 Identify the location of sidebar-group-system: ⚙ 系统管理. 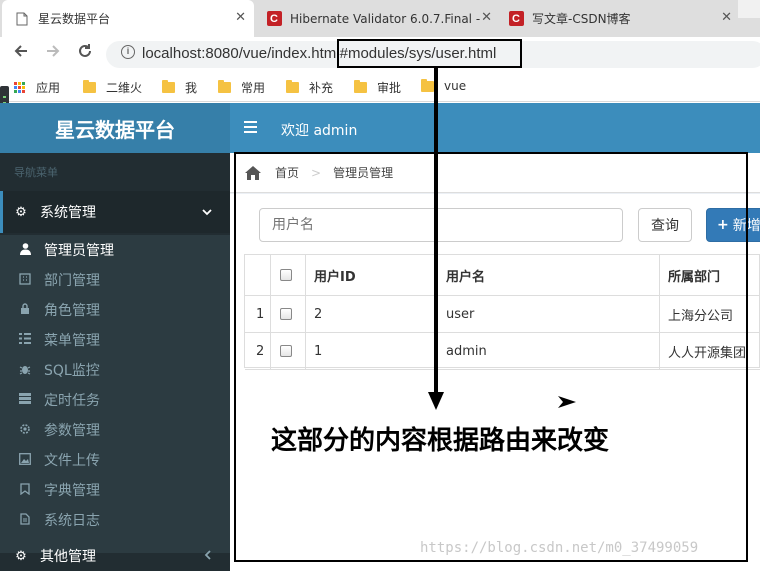
(115, 212).